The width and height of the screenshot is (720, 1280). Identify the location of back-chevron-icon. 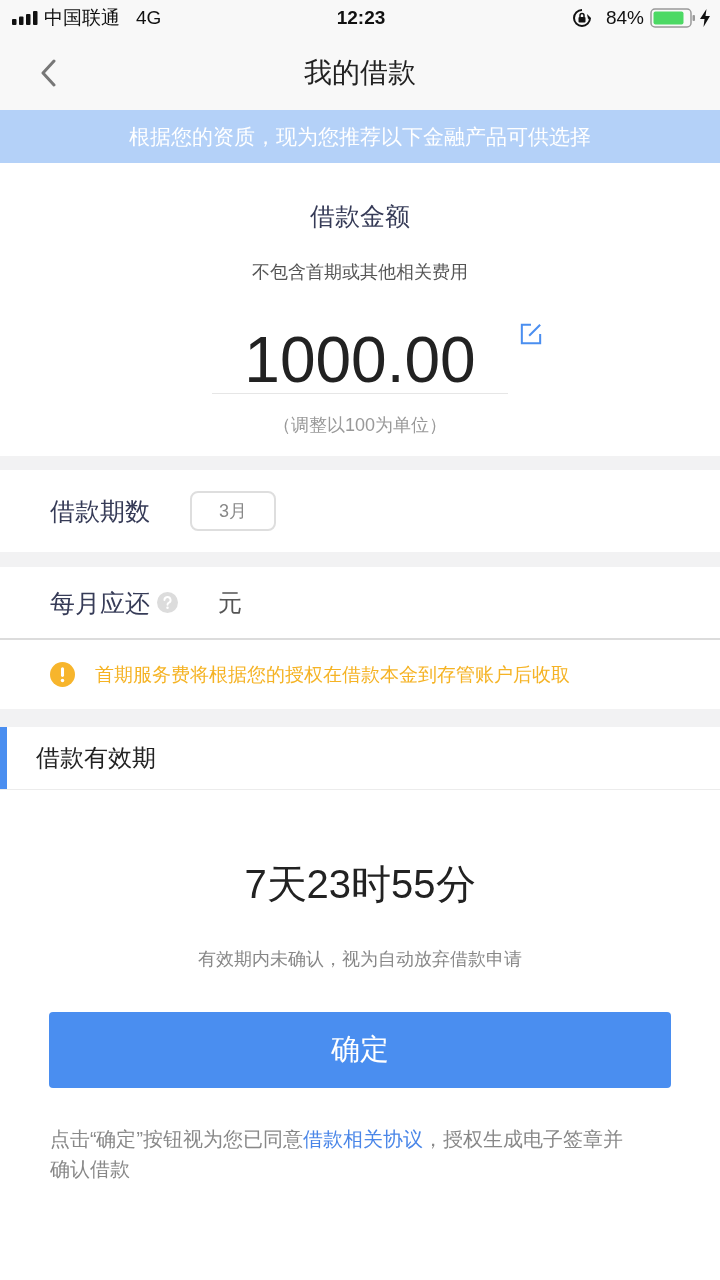
(48, 73).